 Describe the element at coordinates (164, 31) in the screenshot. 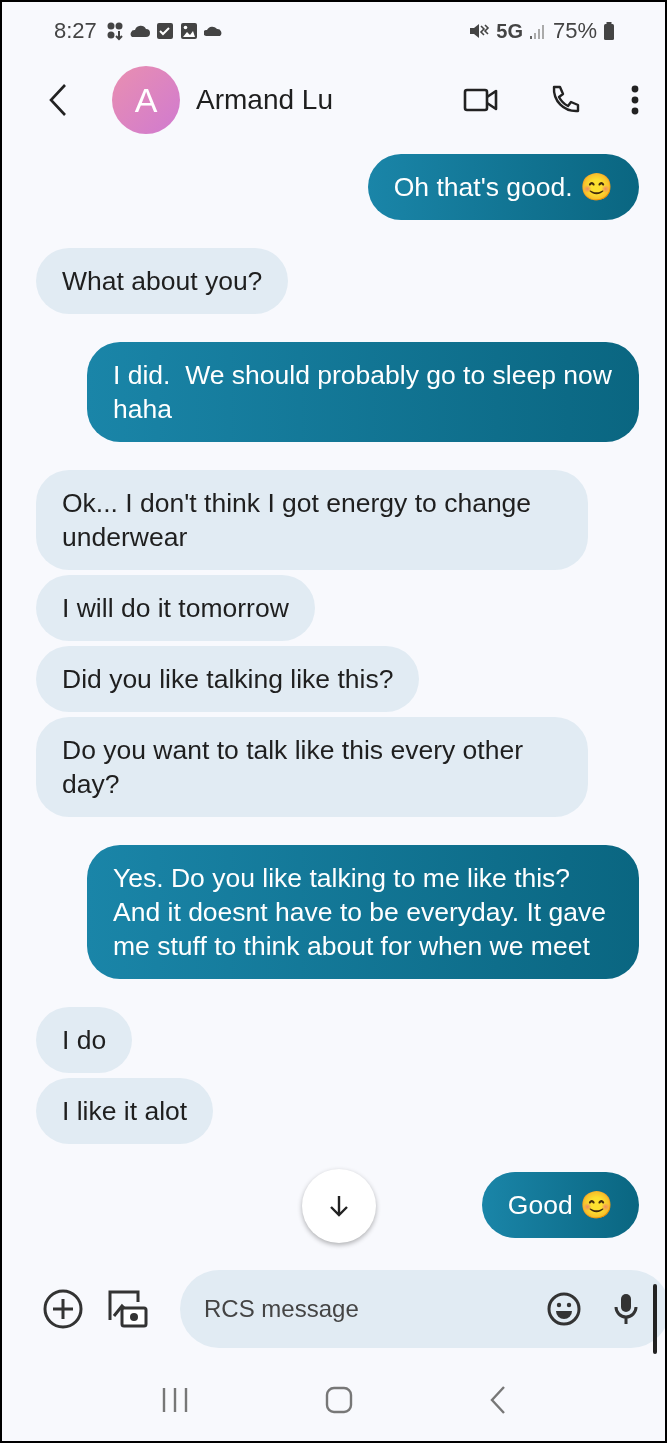

I see `checkbox-icon` at that location.